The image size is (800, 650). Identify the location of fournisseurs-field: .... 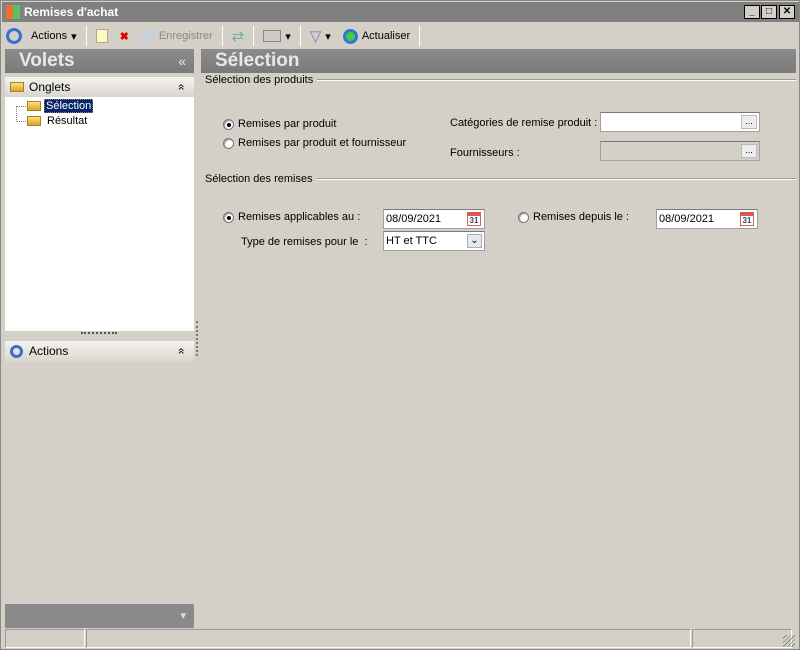
(680, 151).